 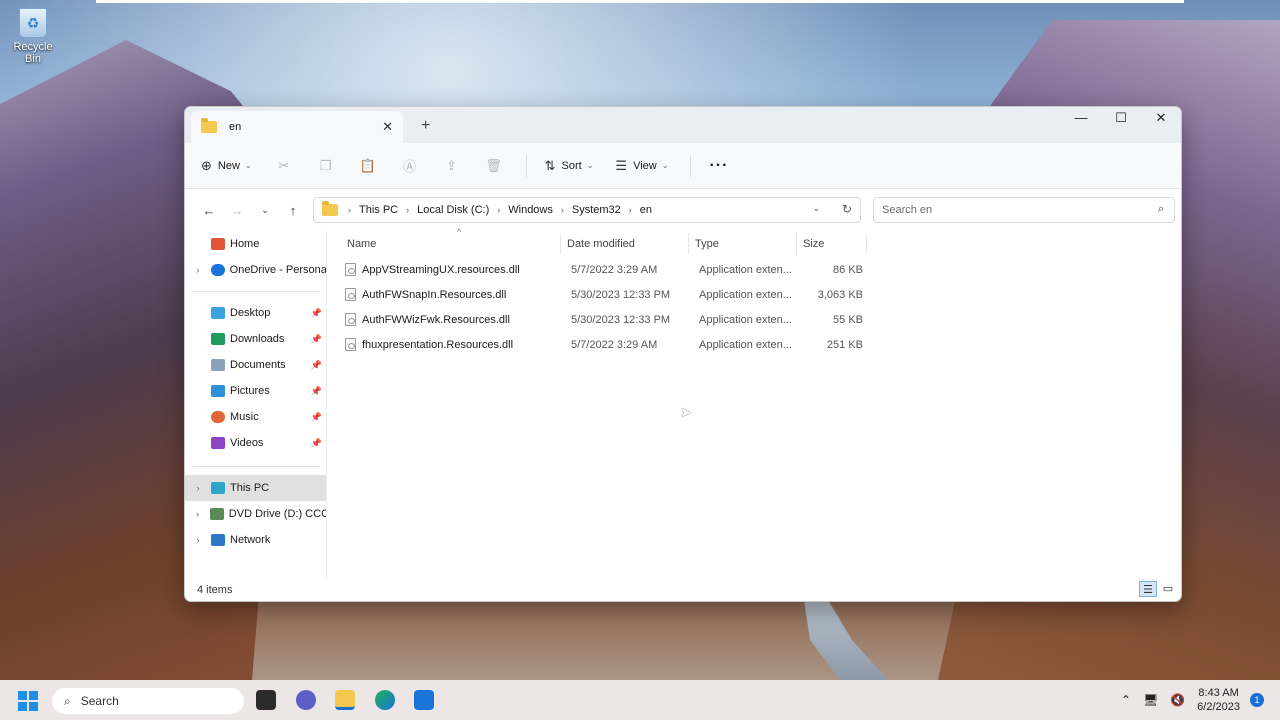 What do you see at coordinates (265, 210) in the screenshot?
I see `recent-locations-chevron-icon: ⌄` at bounding box center [265, 210].